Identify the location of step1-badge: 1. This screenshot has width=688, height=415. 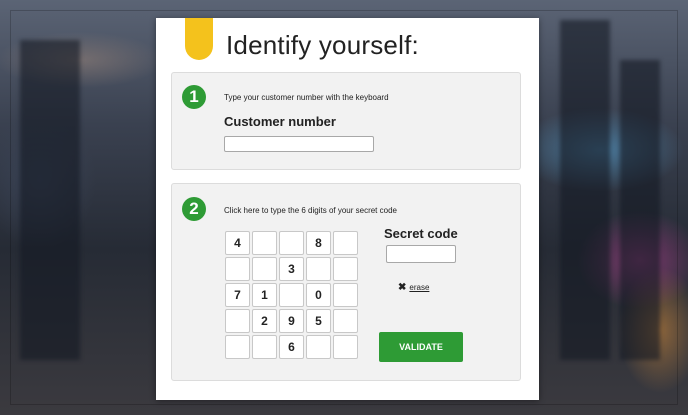
(194, 97).